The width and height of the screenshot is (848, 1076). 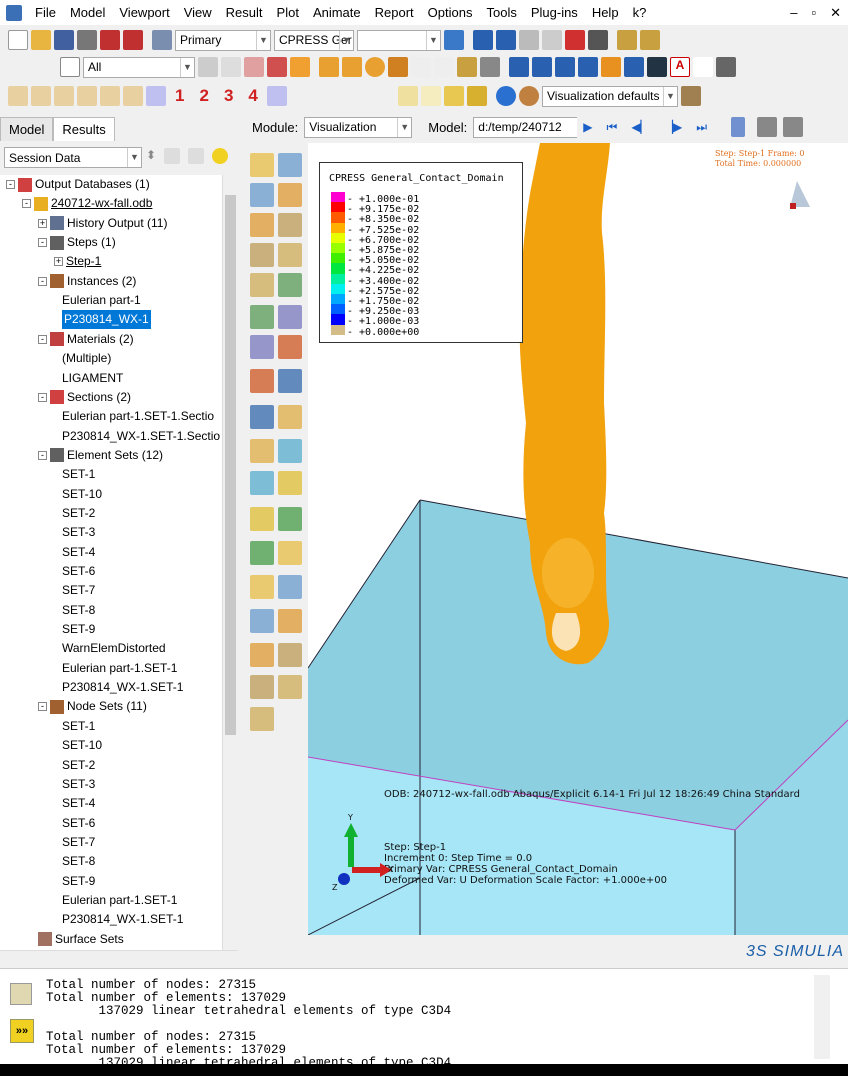 I want to click on menu-view: View, so click(x=198, y=12).